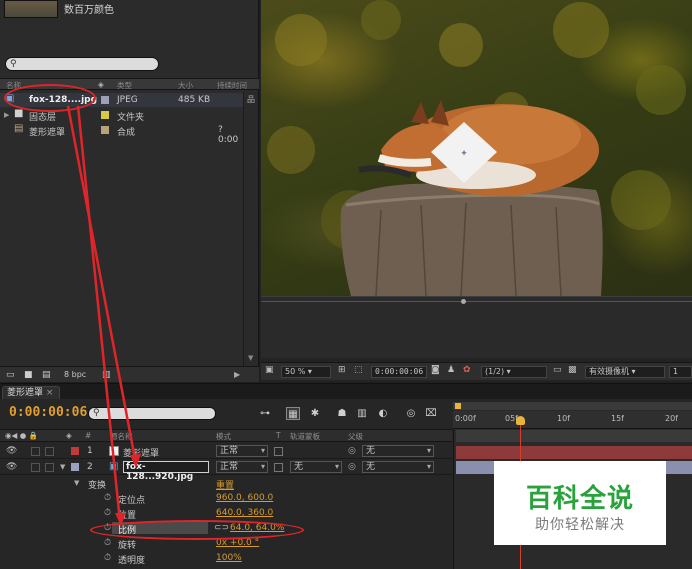  What do you see at coordinates (103, 315) in the screenshot?
I see `annotation-arrows` at bounding box center [103, 315].